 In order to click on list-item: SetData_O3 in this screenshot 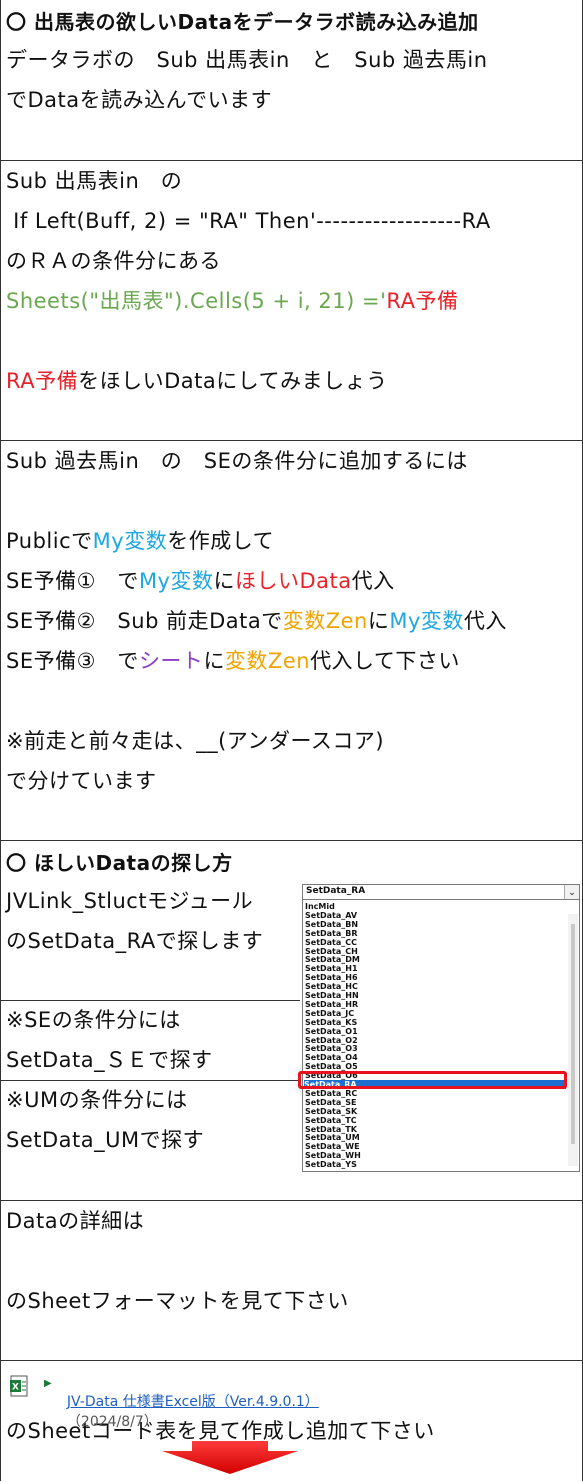, I will do `click(331, 1048)`.